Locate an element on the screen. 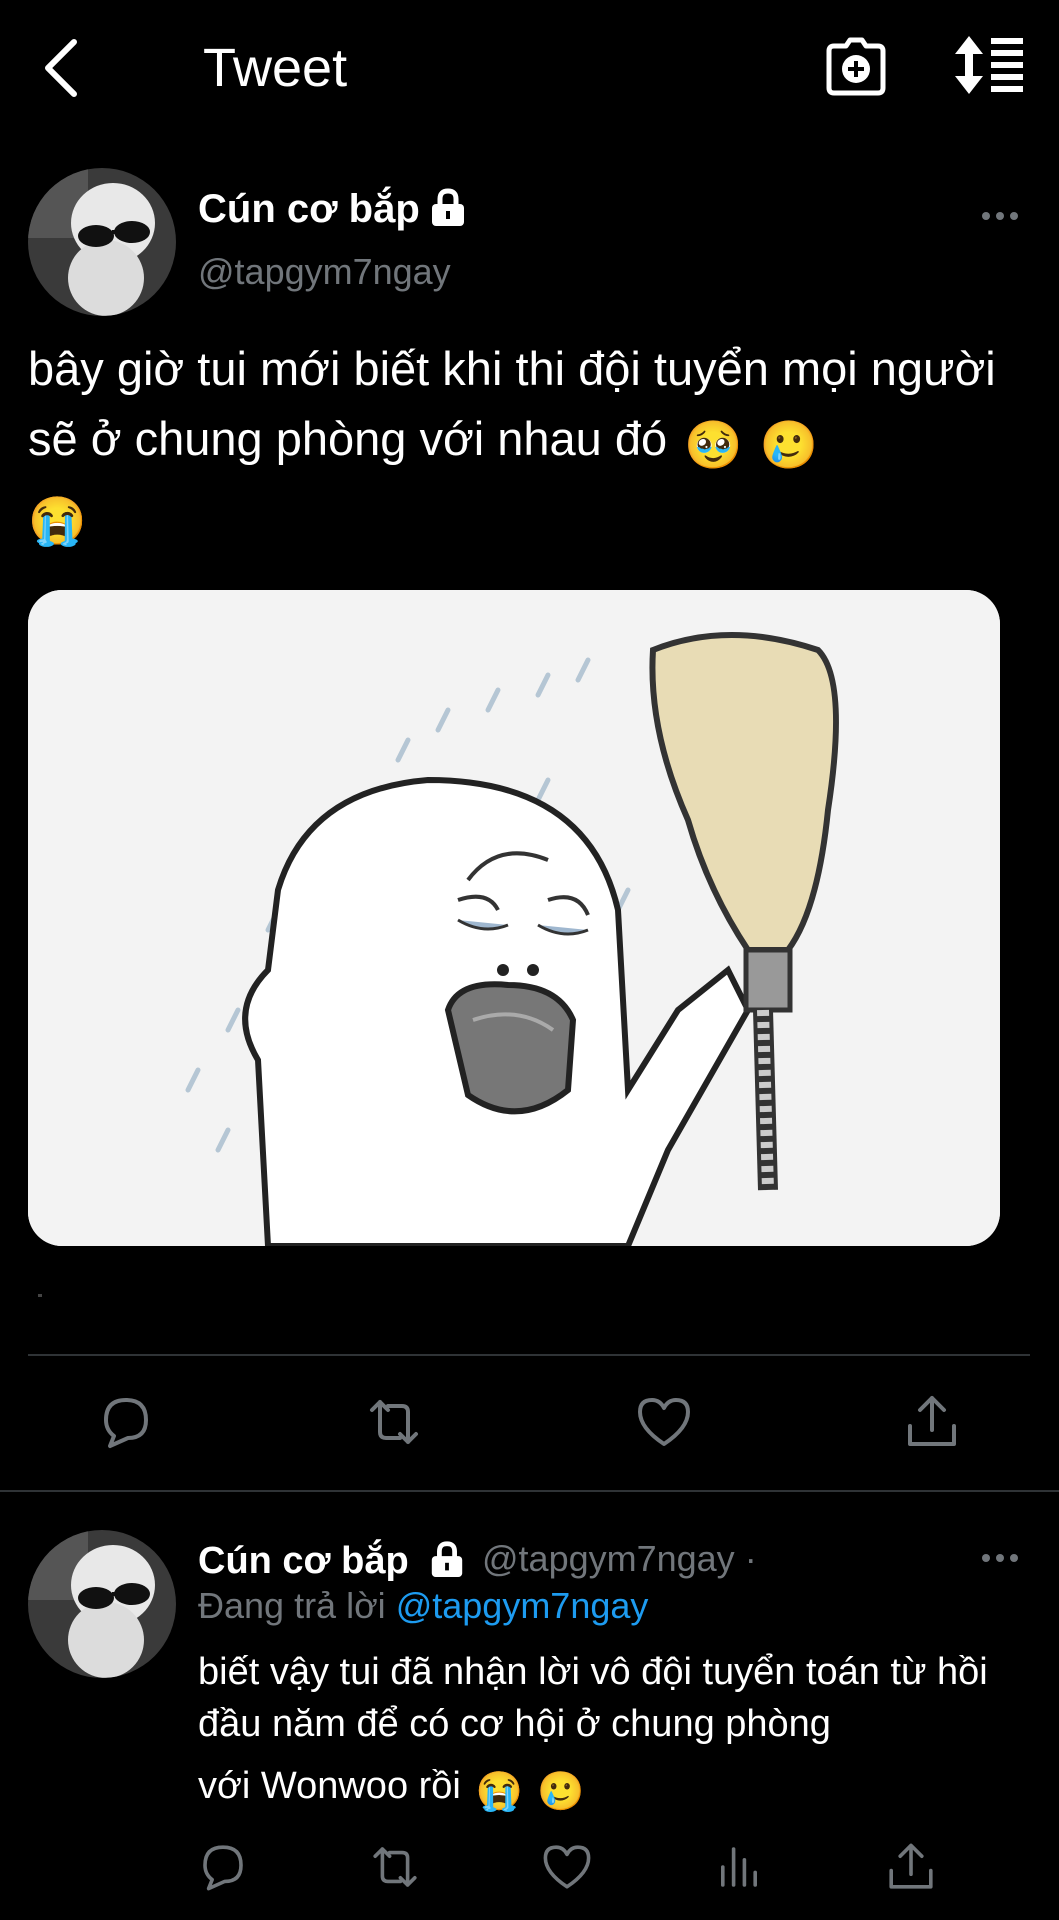 The height and width of the screenshot is (1920, 1059). mention-link: @tapgym7ngay is located at coordinates (522, 1605).